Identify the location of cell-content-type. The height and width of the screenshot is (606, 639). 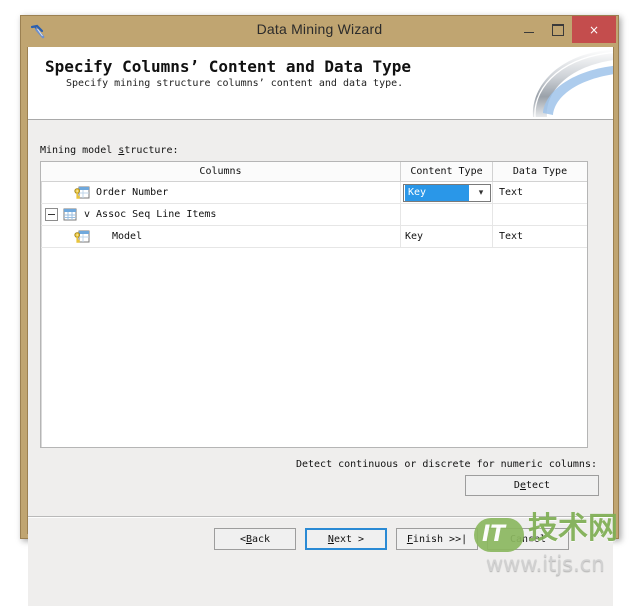
(447, 214).